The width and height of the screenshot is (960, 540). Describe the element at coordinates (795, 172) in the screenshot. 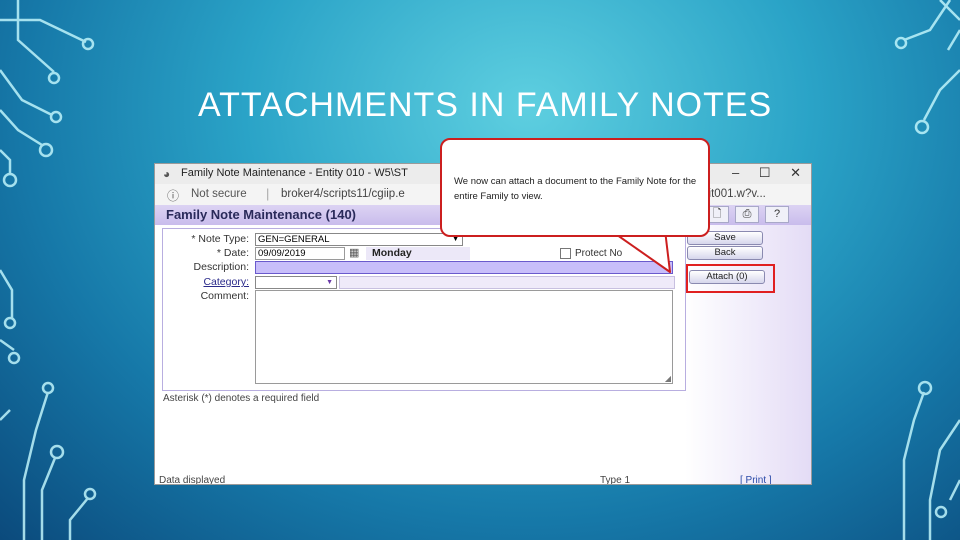

I see `close-icon: ✕` at that location.